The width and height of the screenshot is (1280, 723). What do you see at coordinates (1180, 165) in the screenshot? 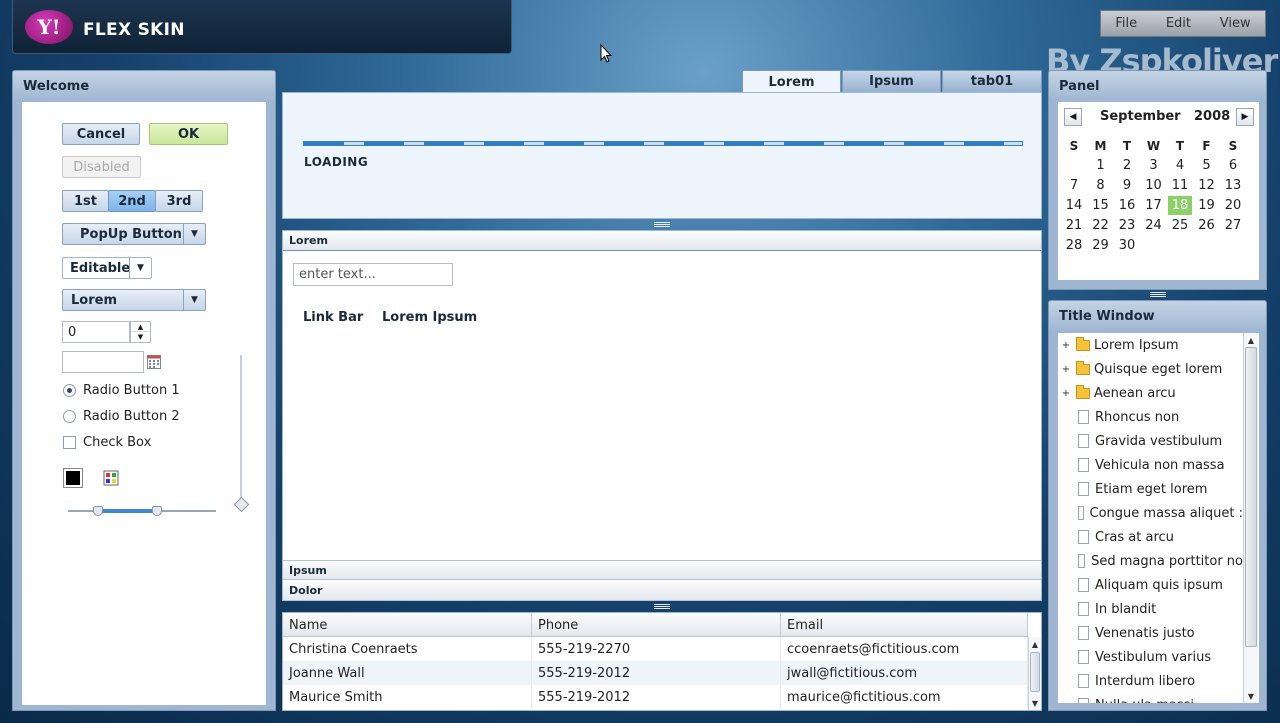
I see `calendar-day: 4` at bounding box center [1180, 165].